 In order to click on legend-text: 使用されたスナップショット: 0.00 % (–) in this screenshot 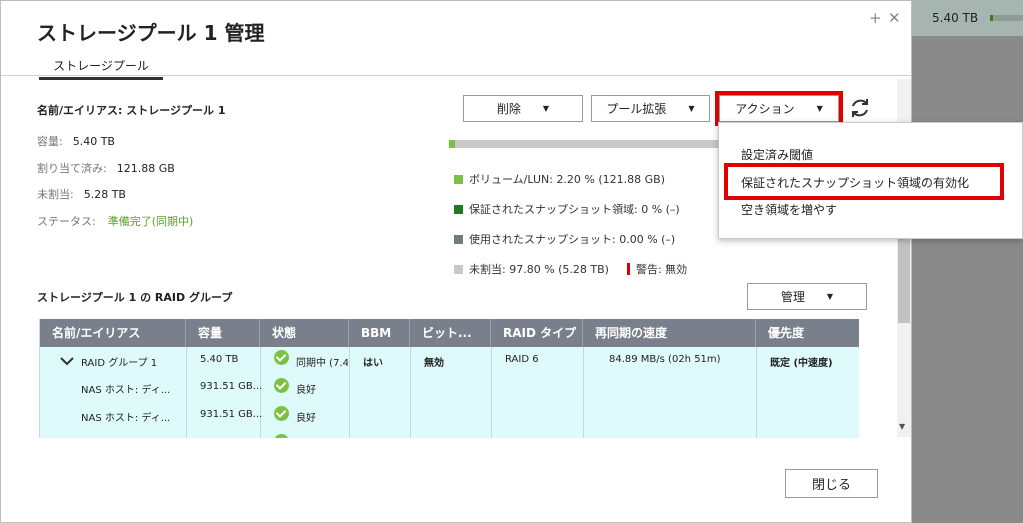, I will do `click(572, 239)`.